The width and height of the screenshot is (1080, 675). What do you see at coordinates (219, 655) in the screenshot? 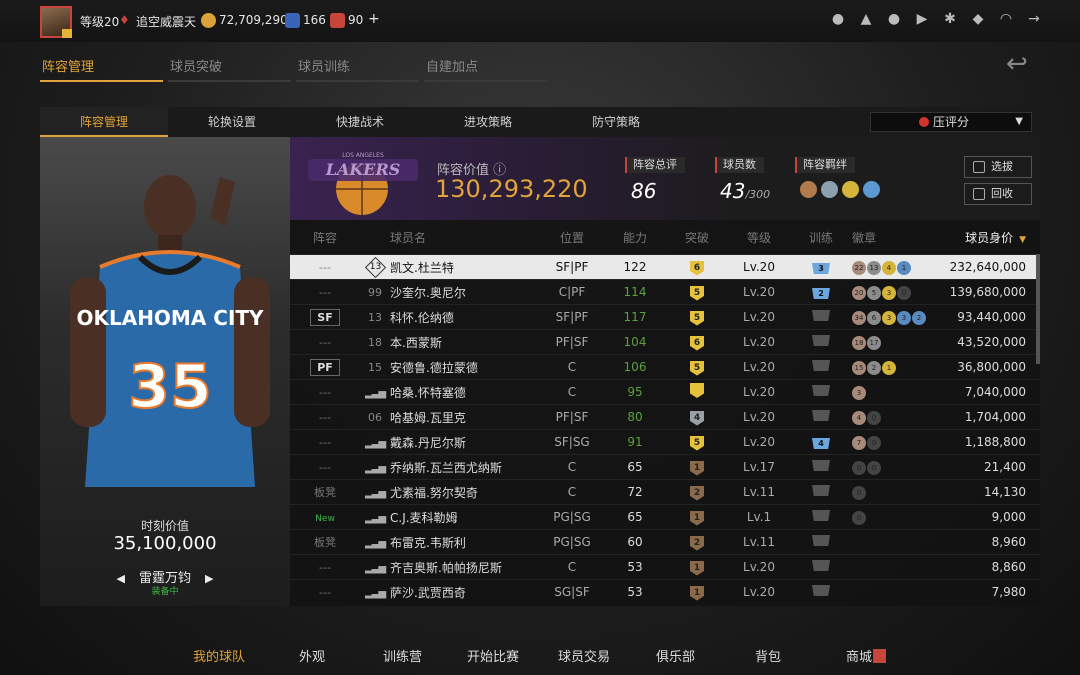
I see `nav-my-team: 我的球队` at bounding box center [219, 655].